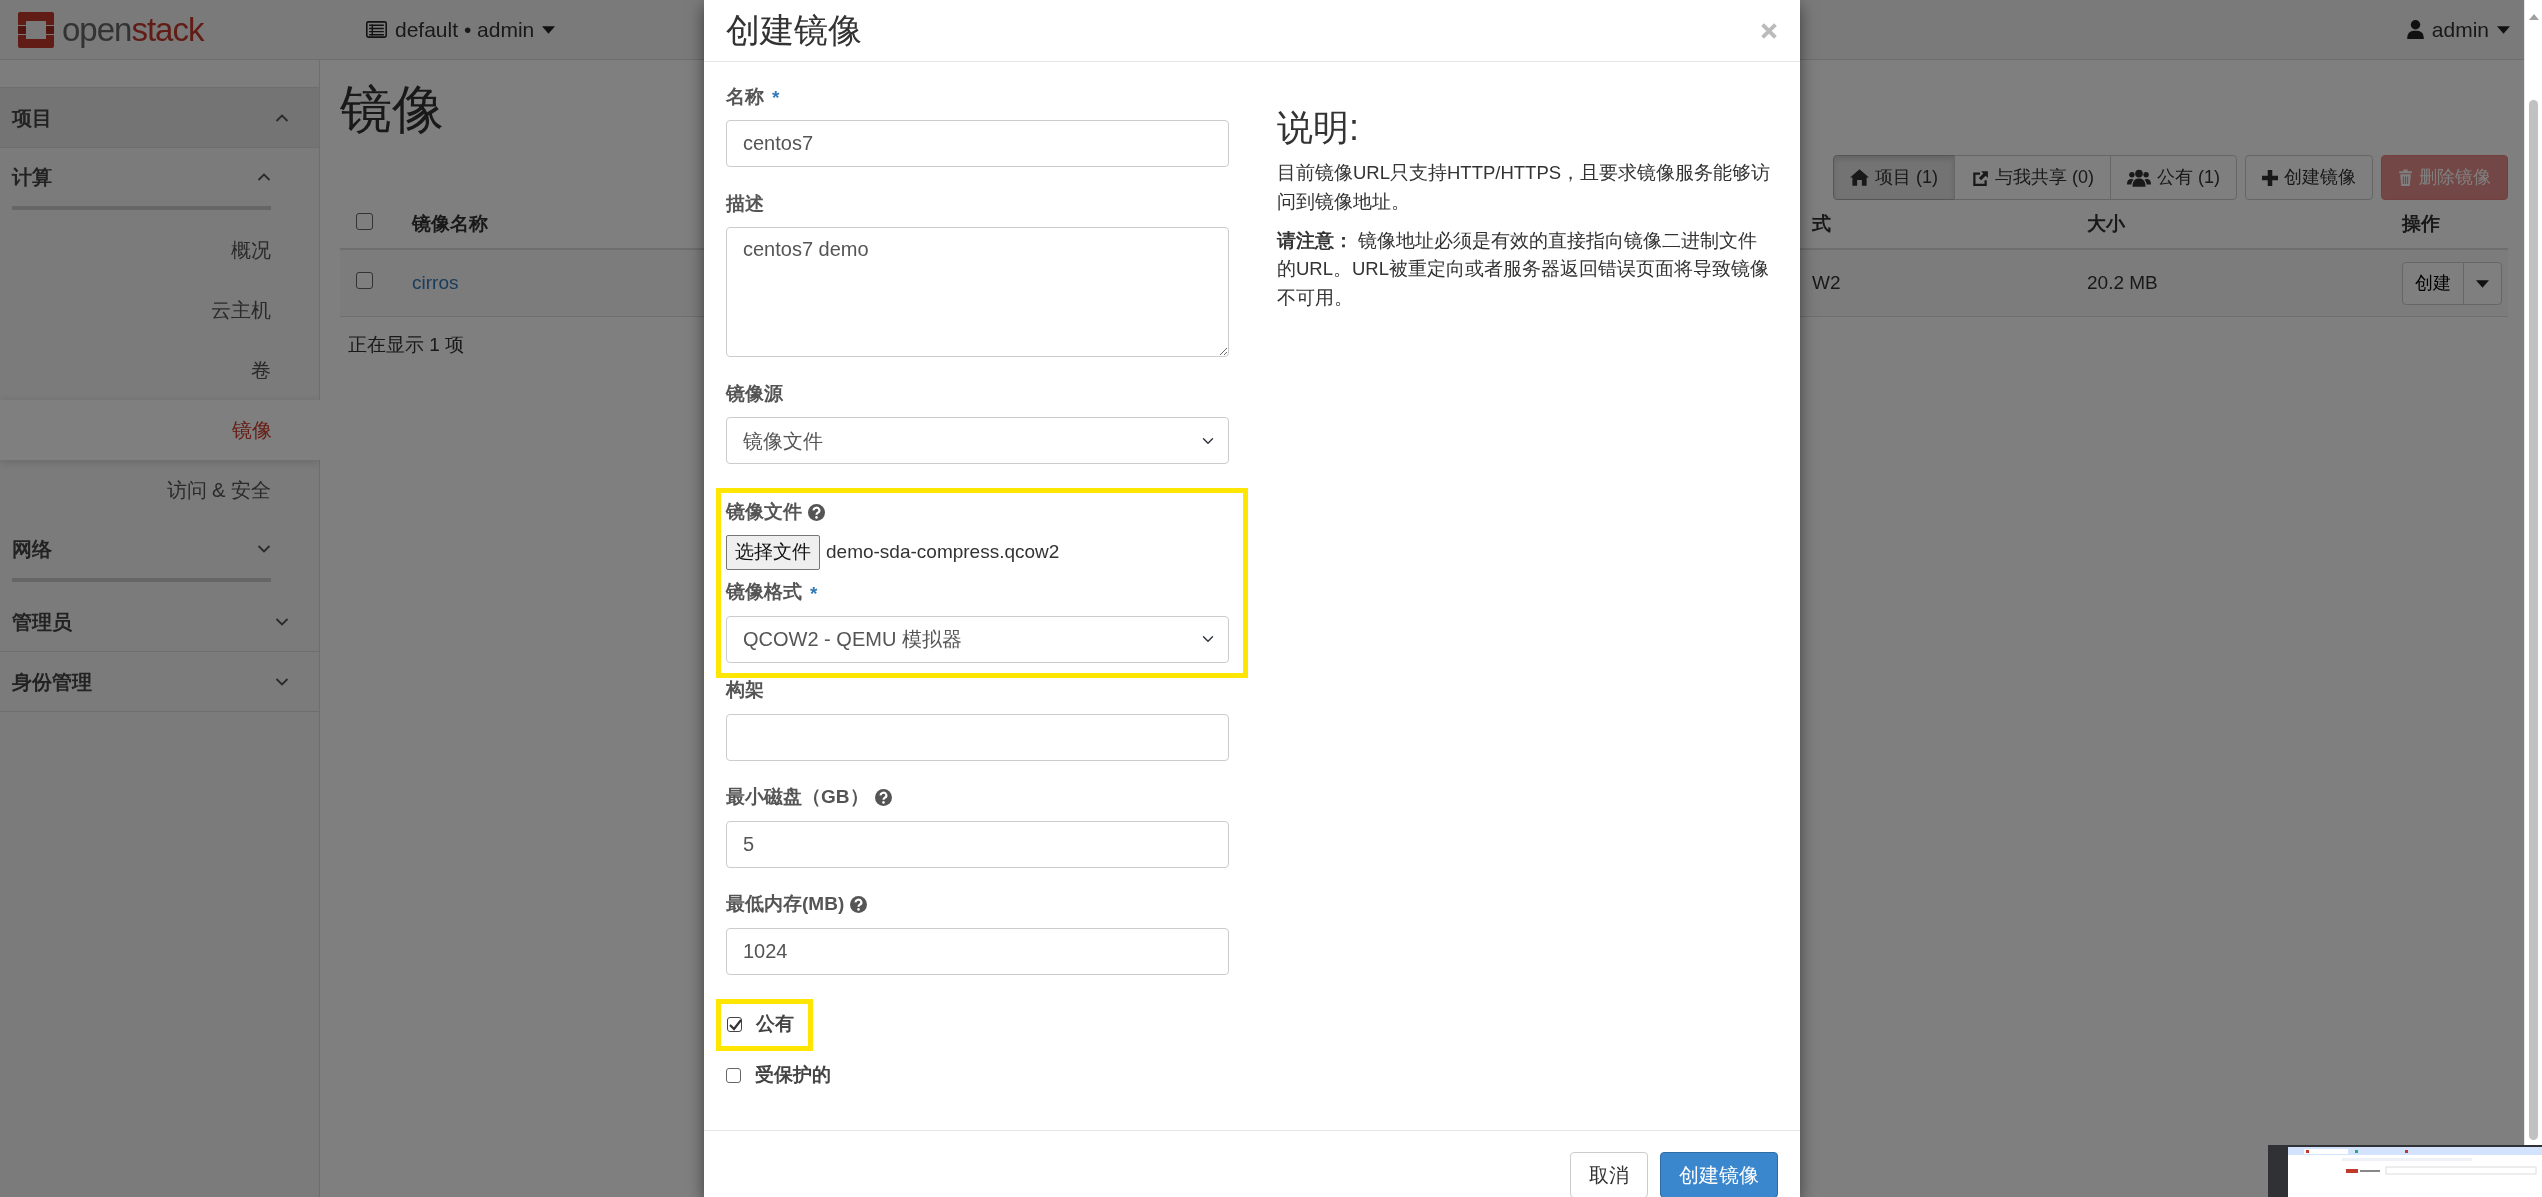  Describe the element at coordinates (1821, 223) in the screenshot. I see `column-header: 式` at that location.